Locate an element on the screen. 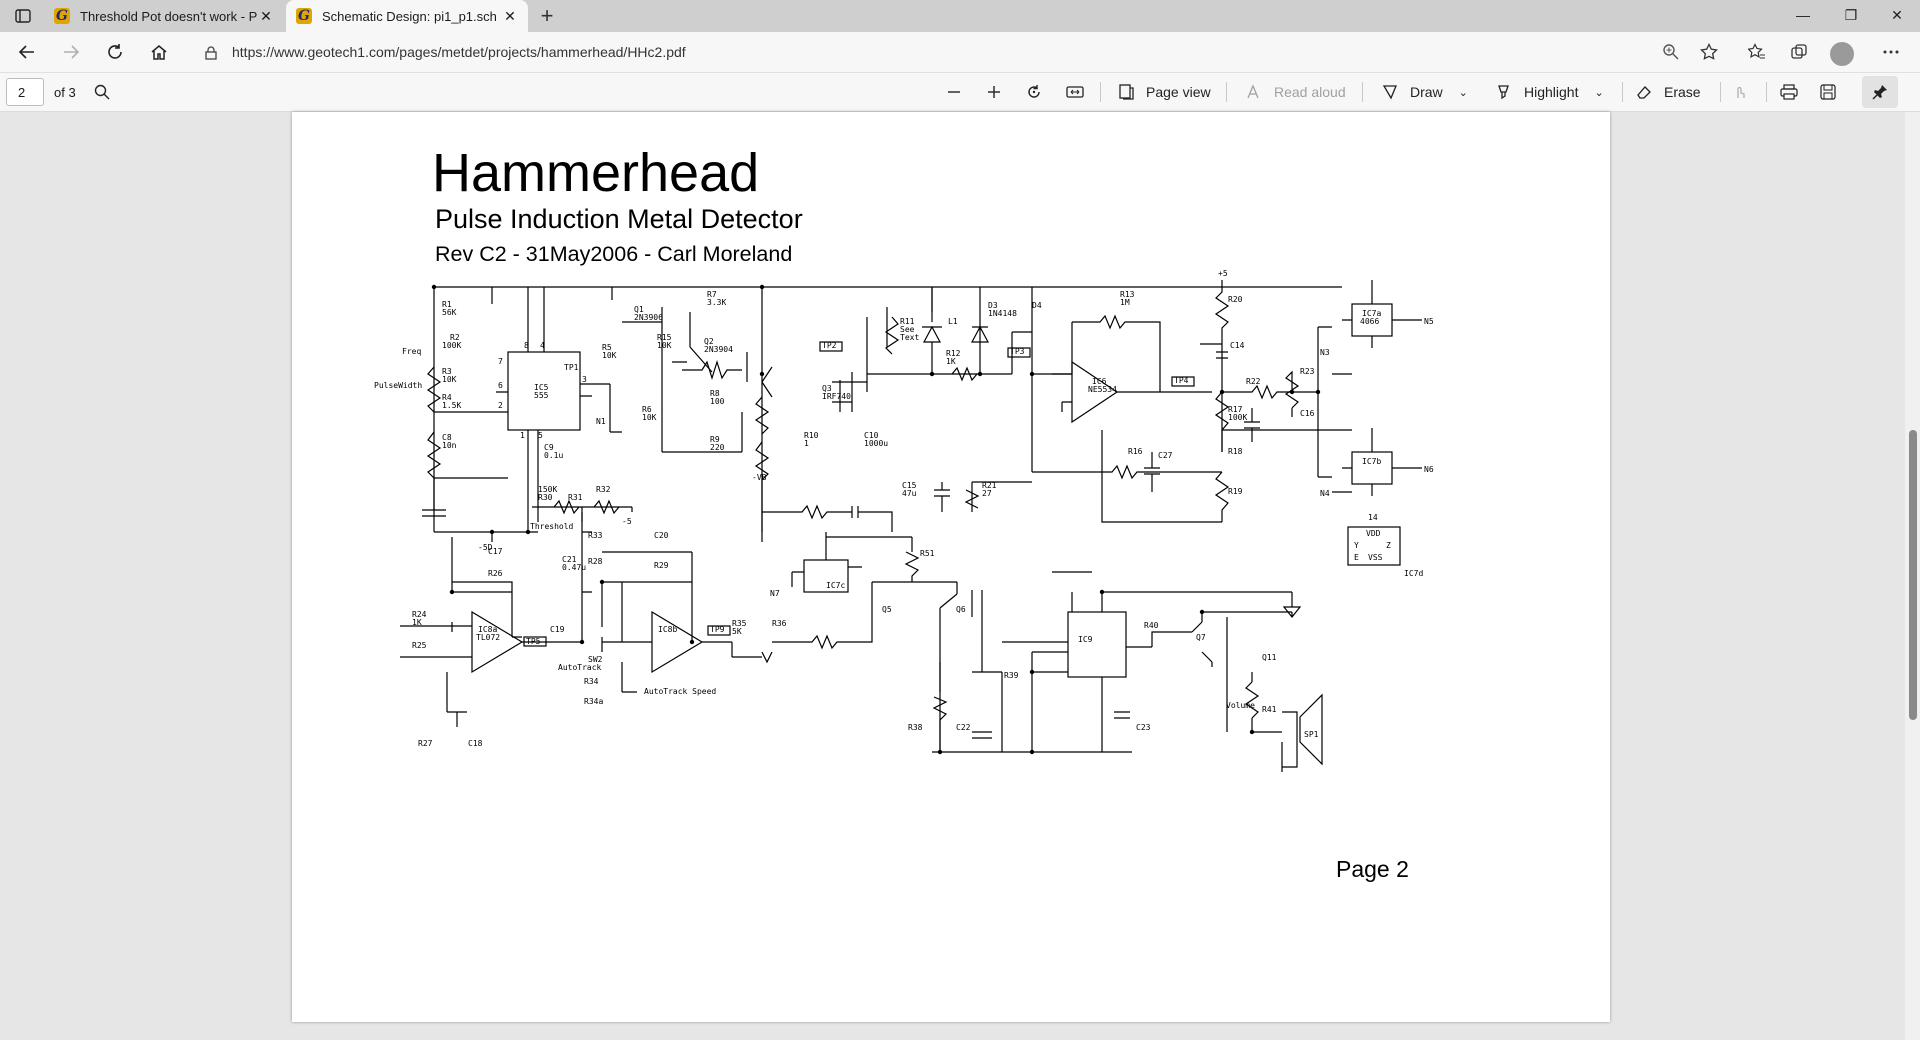  minimize-icon: — is located at coordinates (1803, 16).